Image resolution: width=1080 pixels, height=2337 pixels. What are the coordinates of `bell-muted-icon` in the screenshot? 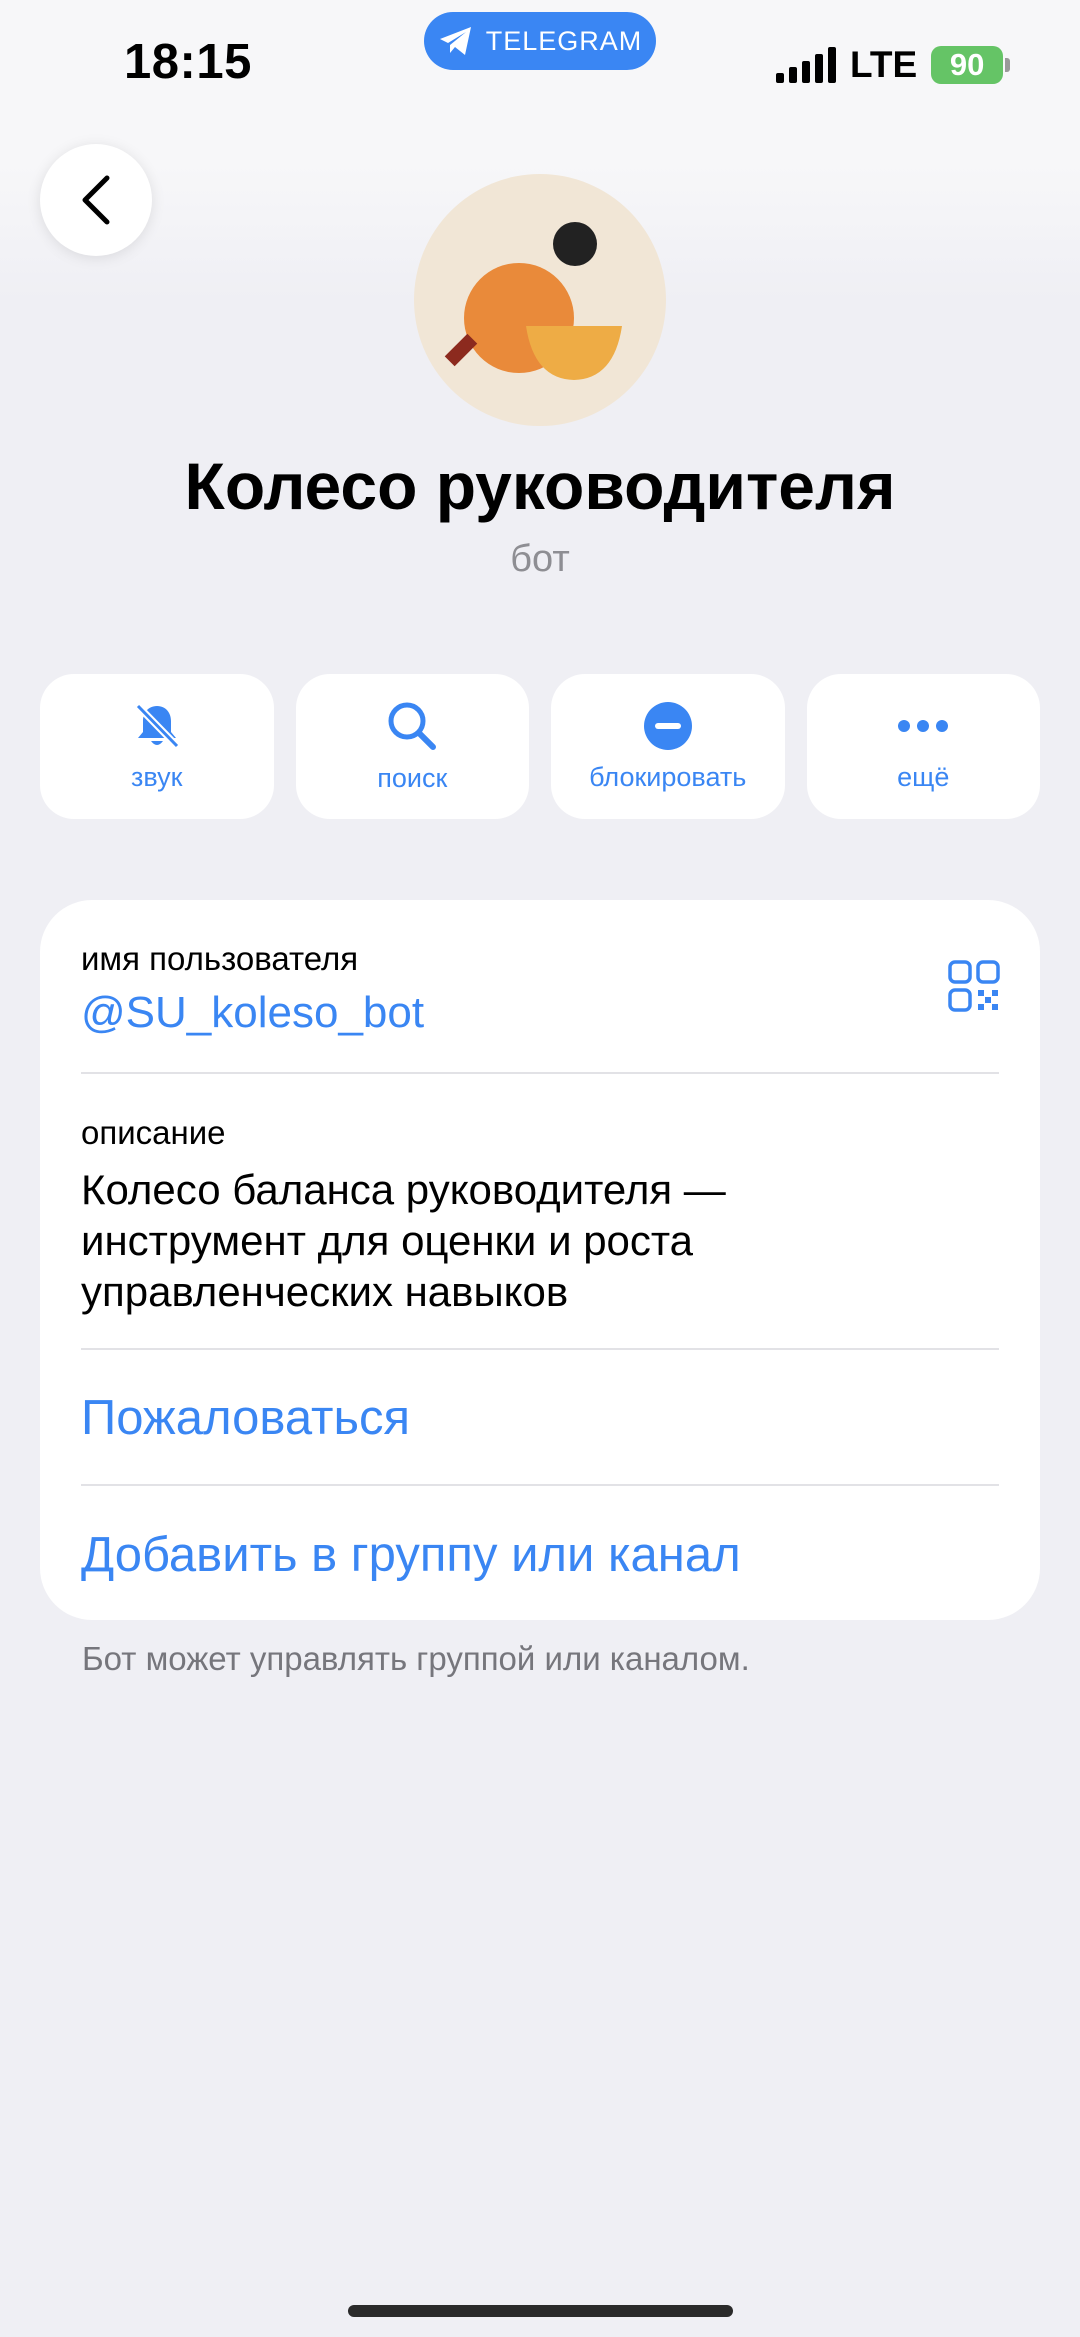 It's located at (157, 726).